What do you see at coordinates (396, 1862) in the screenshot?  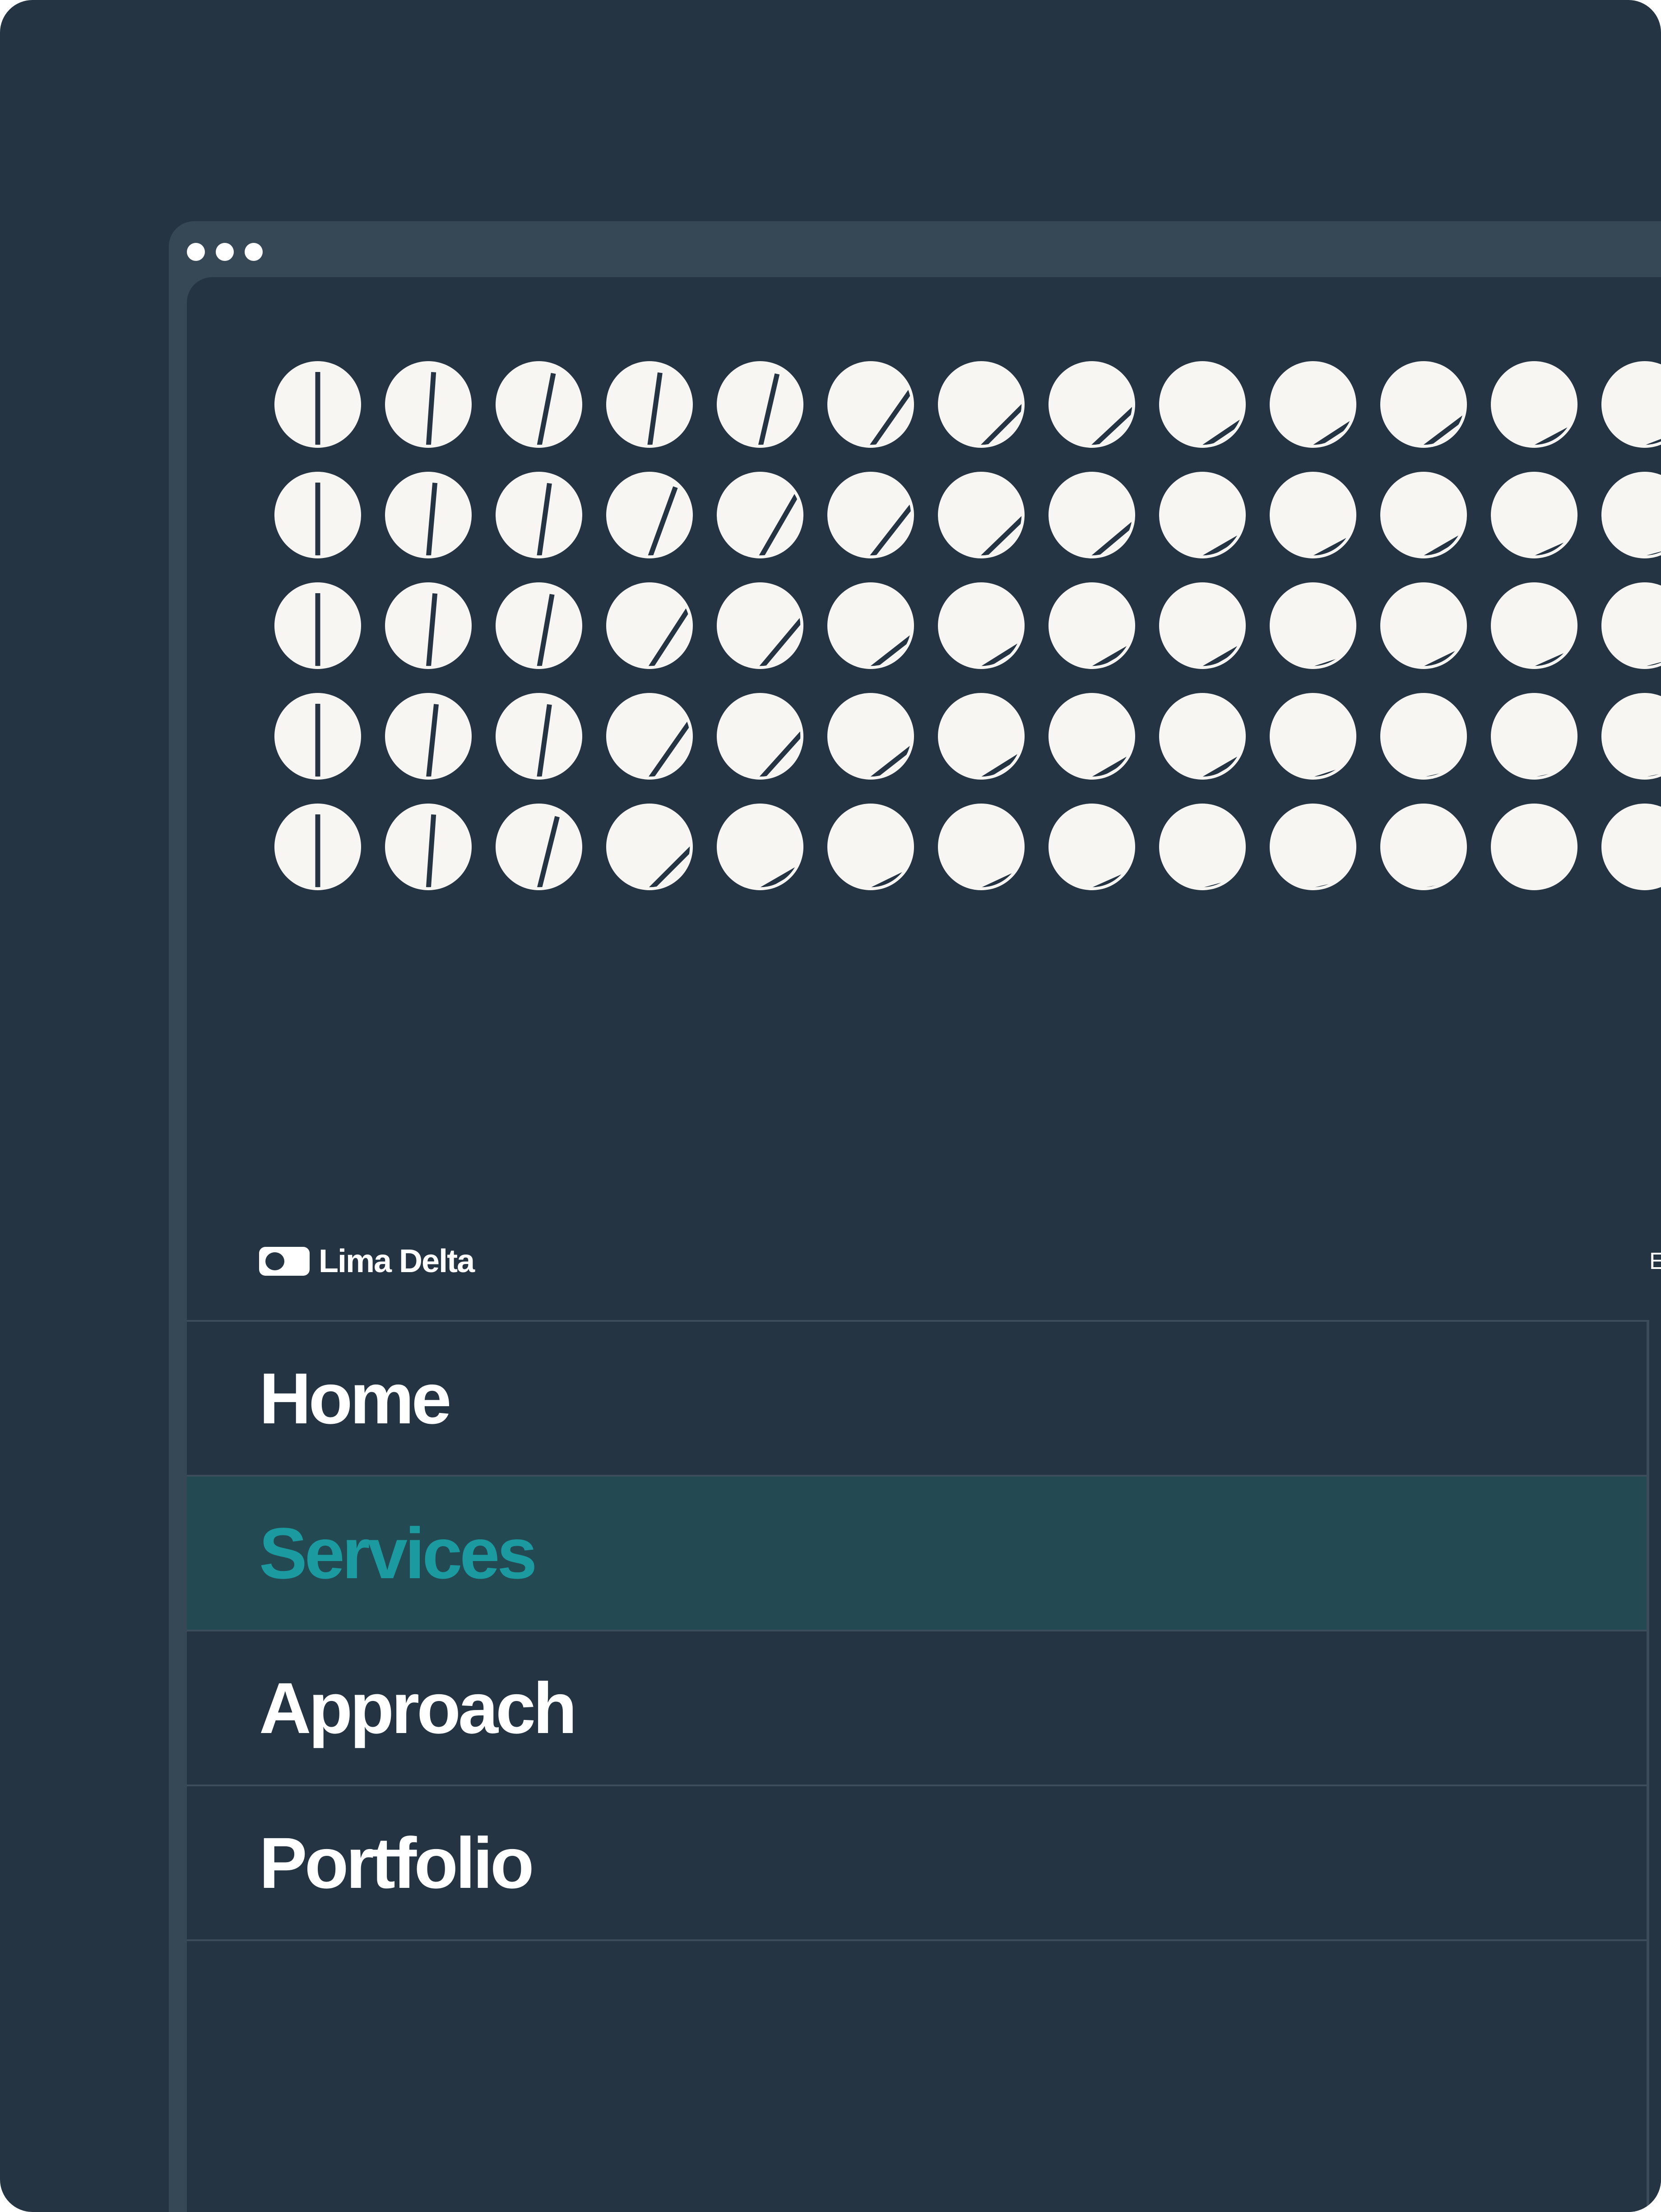 I see `menu-item-label: Portfolio` at bounding box center [396, 1862].